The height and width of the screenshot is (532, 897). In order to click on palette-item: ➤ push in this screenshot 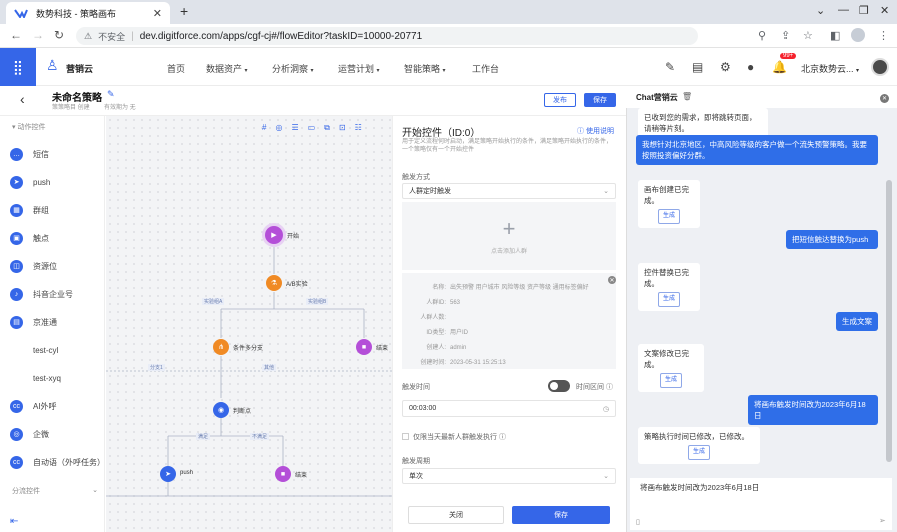, I will do `click(30, 182)`.